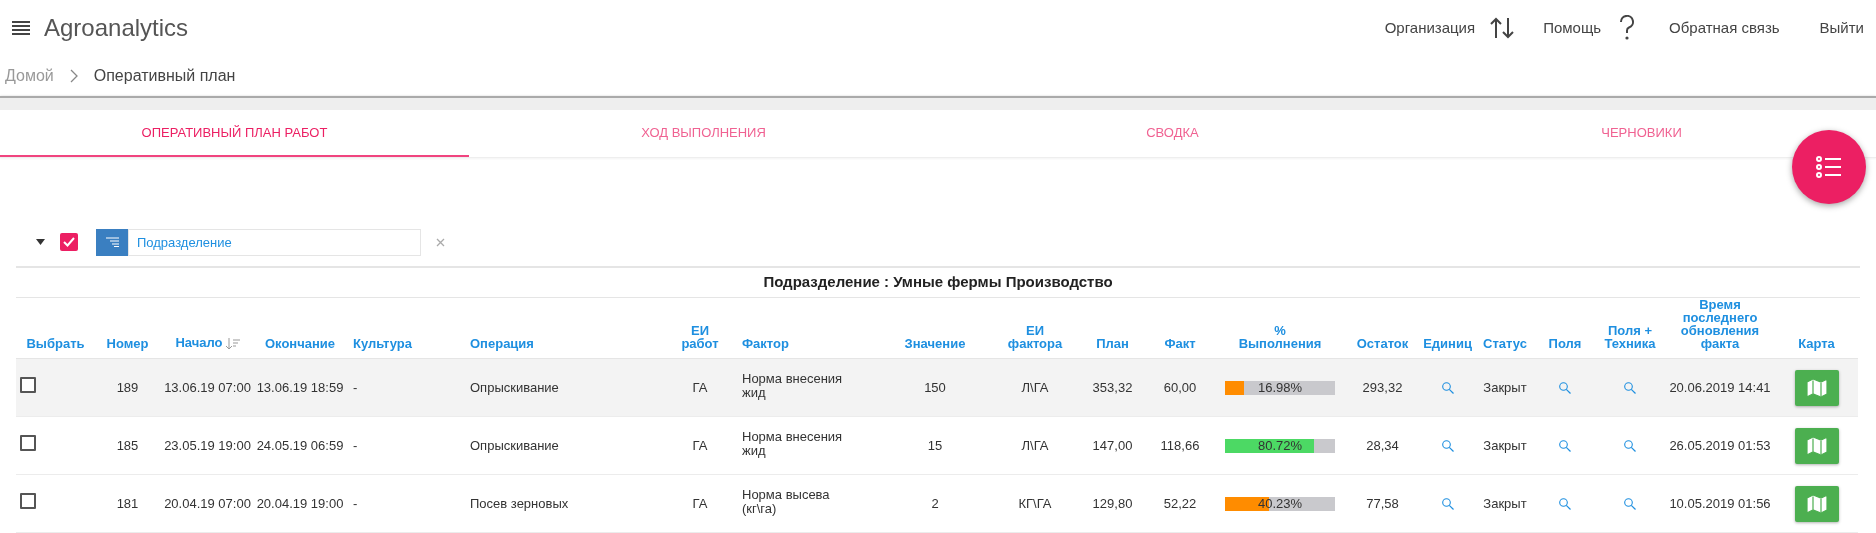 The height and width of the screenshot is (533, 1876). Describe the element at coordinates (207, 503) in the screenshot. I see `table-cell: 20.04.19 07:00` at that location.